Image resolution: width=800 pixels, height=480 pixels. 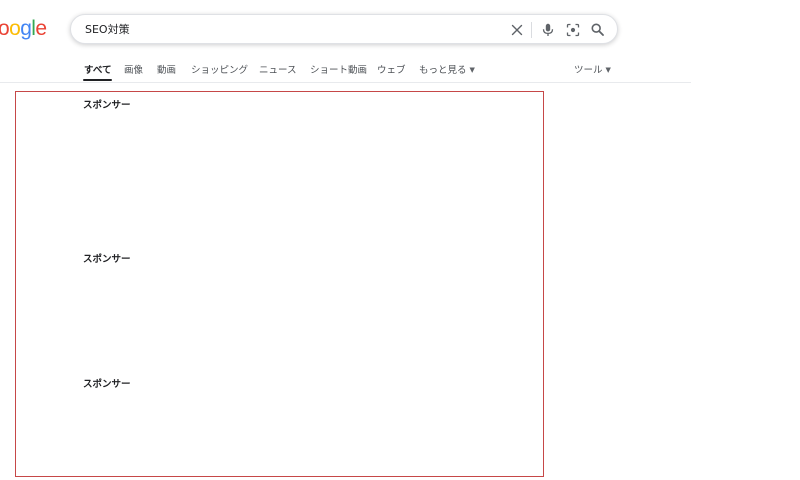 What do you see at coordinates (547, 29) in the screenshot?
I see `microphone-icon` at bounding box center [547, 29].